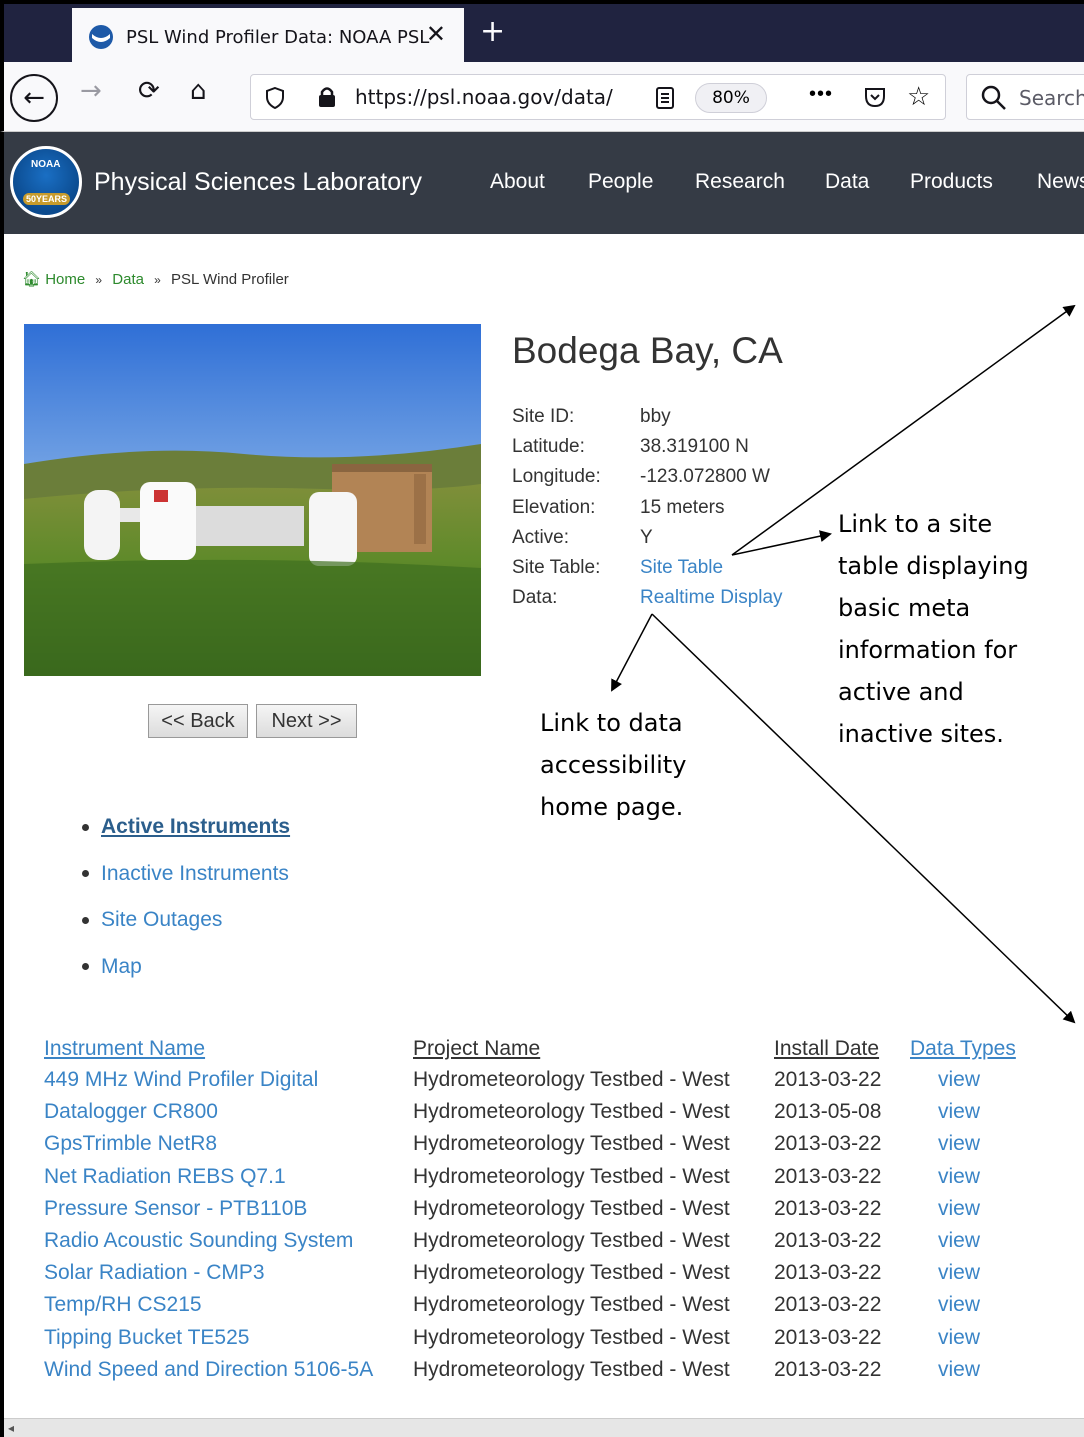  Describe the element at coordinates (228, 1370) in the screenshot. I see `instrument-name-link: Wind Speed and Direction 5106-5A` at that location.